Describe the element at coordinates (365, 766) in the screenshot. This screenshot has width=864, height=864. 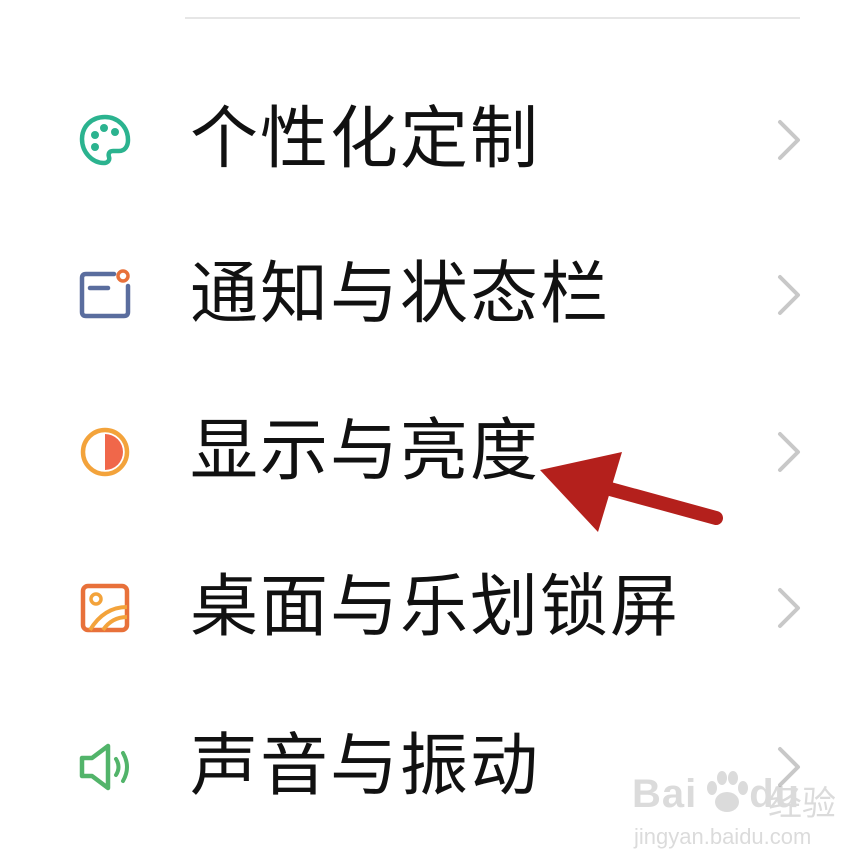
I see `settings-item-label: 声音与振动` at that location.